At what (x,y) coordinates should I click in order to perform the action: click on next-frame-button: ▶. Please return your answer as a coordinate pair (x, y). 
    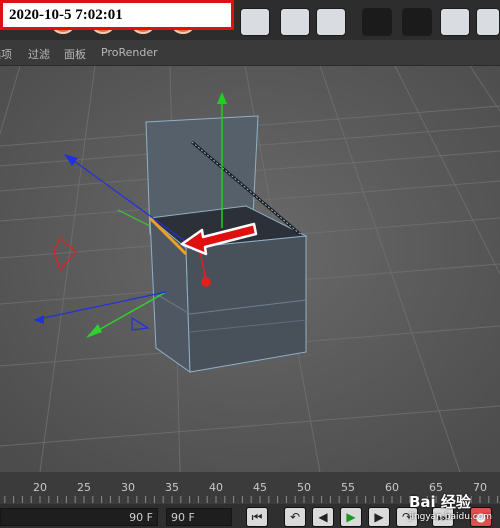
    Looking at the image, I should click on (379, 517).